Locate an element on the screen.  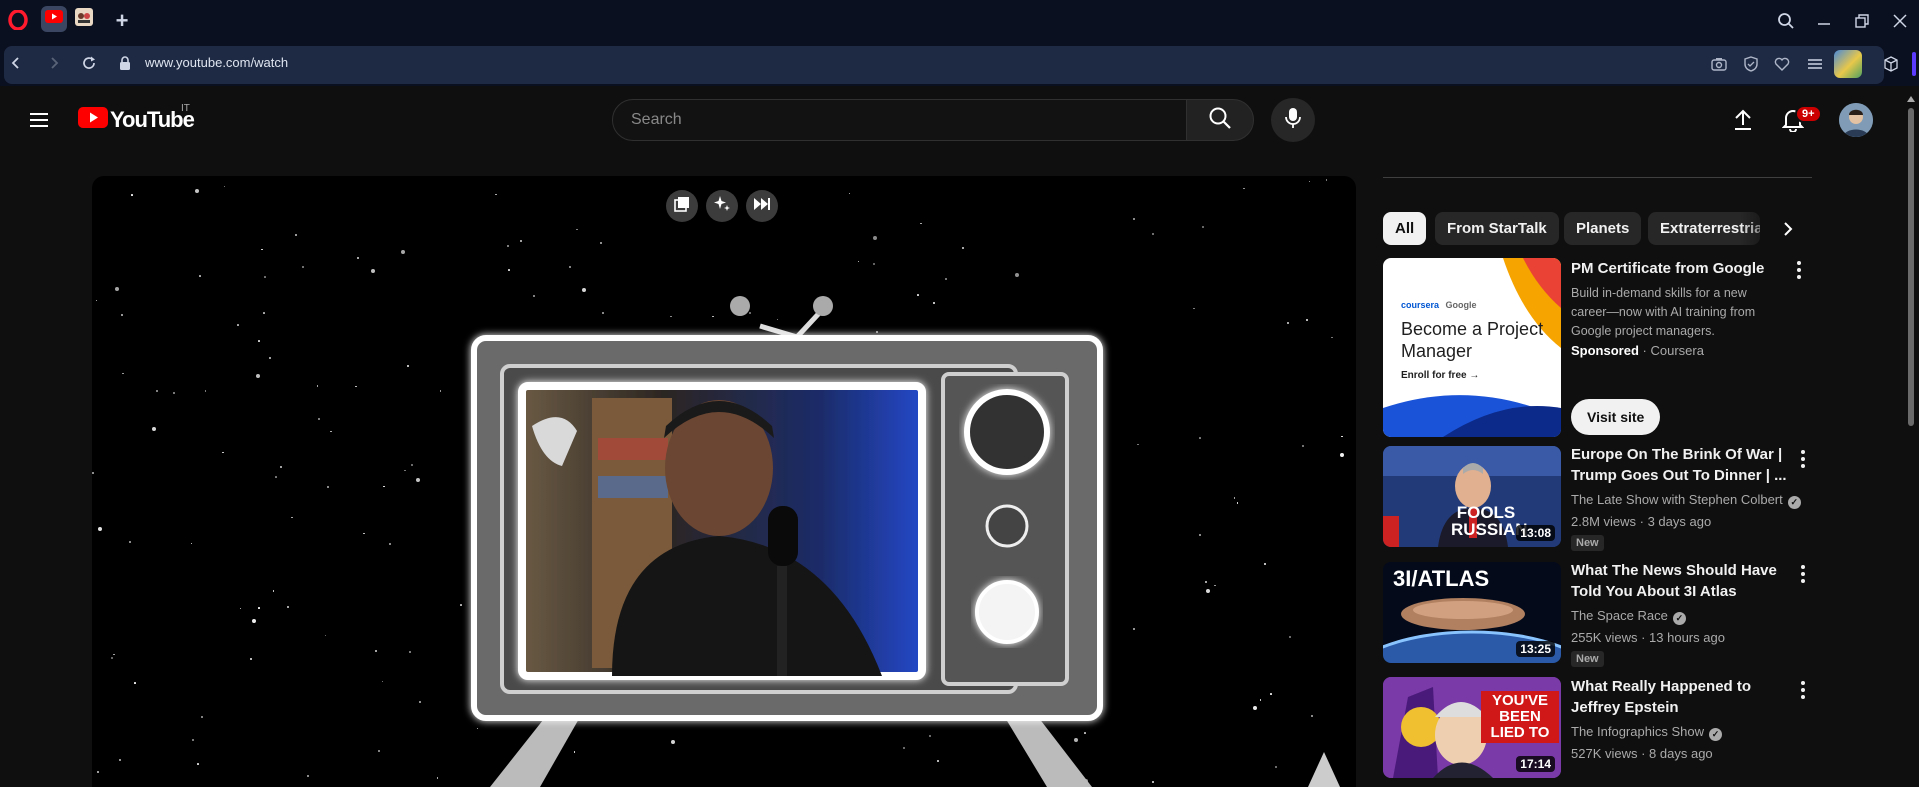
search-button is located at coordinates (1220, 120).